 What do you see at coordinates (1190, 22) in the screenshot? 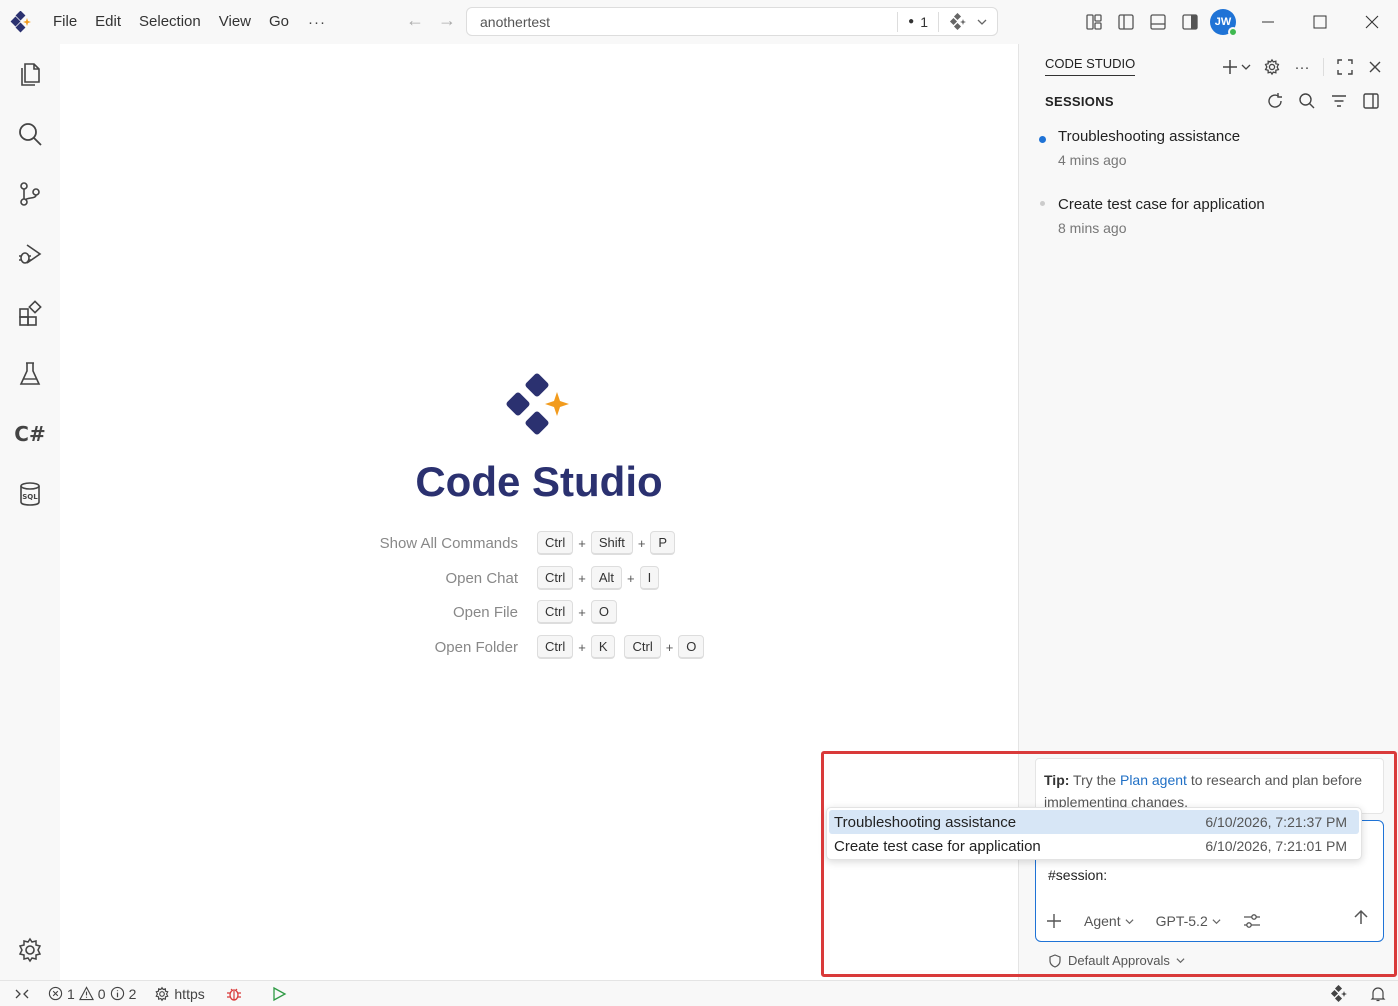
I see `toggle-secondary-sidebar-icon` at bounding box center [1190, 22].